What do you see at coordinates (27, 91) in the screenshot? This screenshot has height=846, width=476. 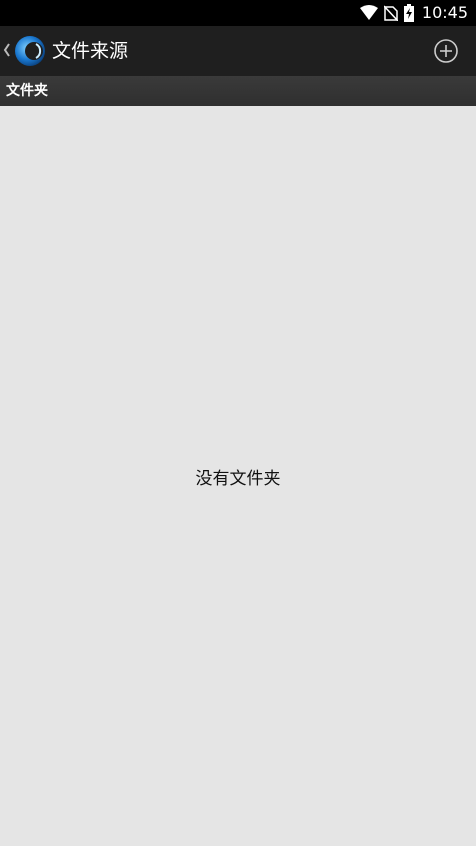 I see `section-title: 文件夹` at bounding box center [27, 91].